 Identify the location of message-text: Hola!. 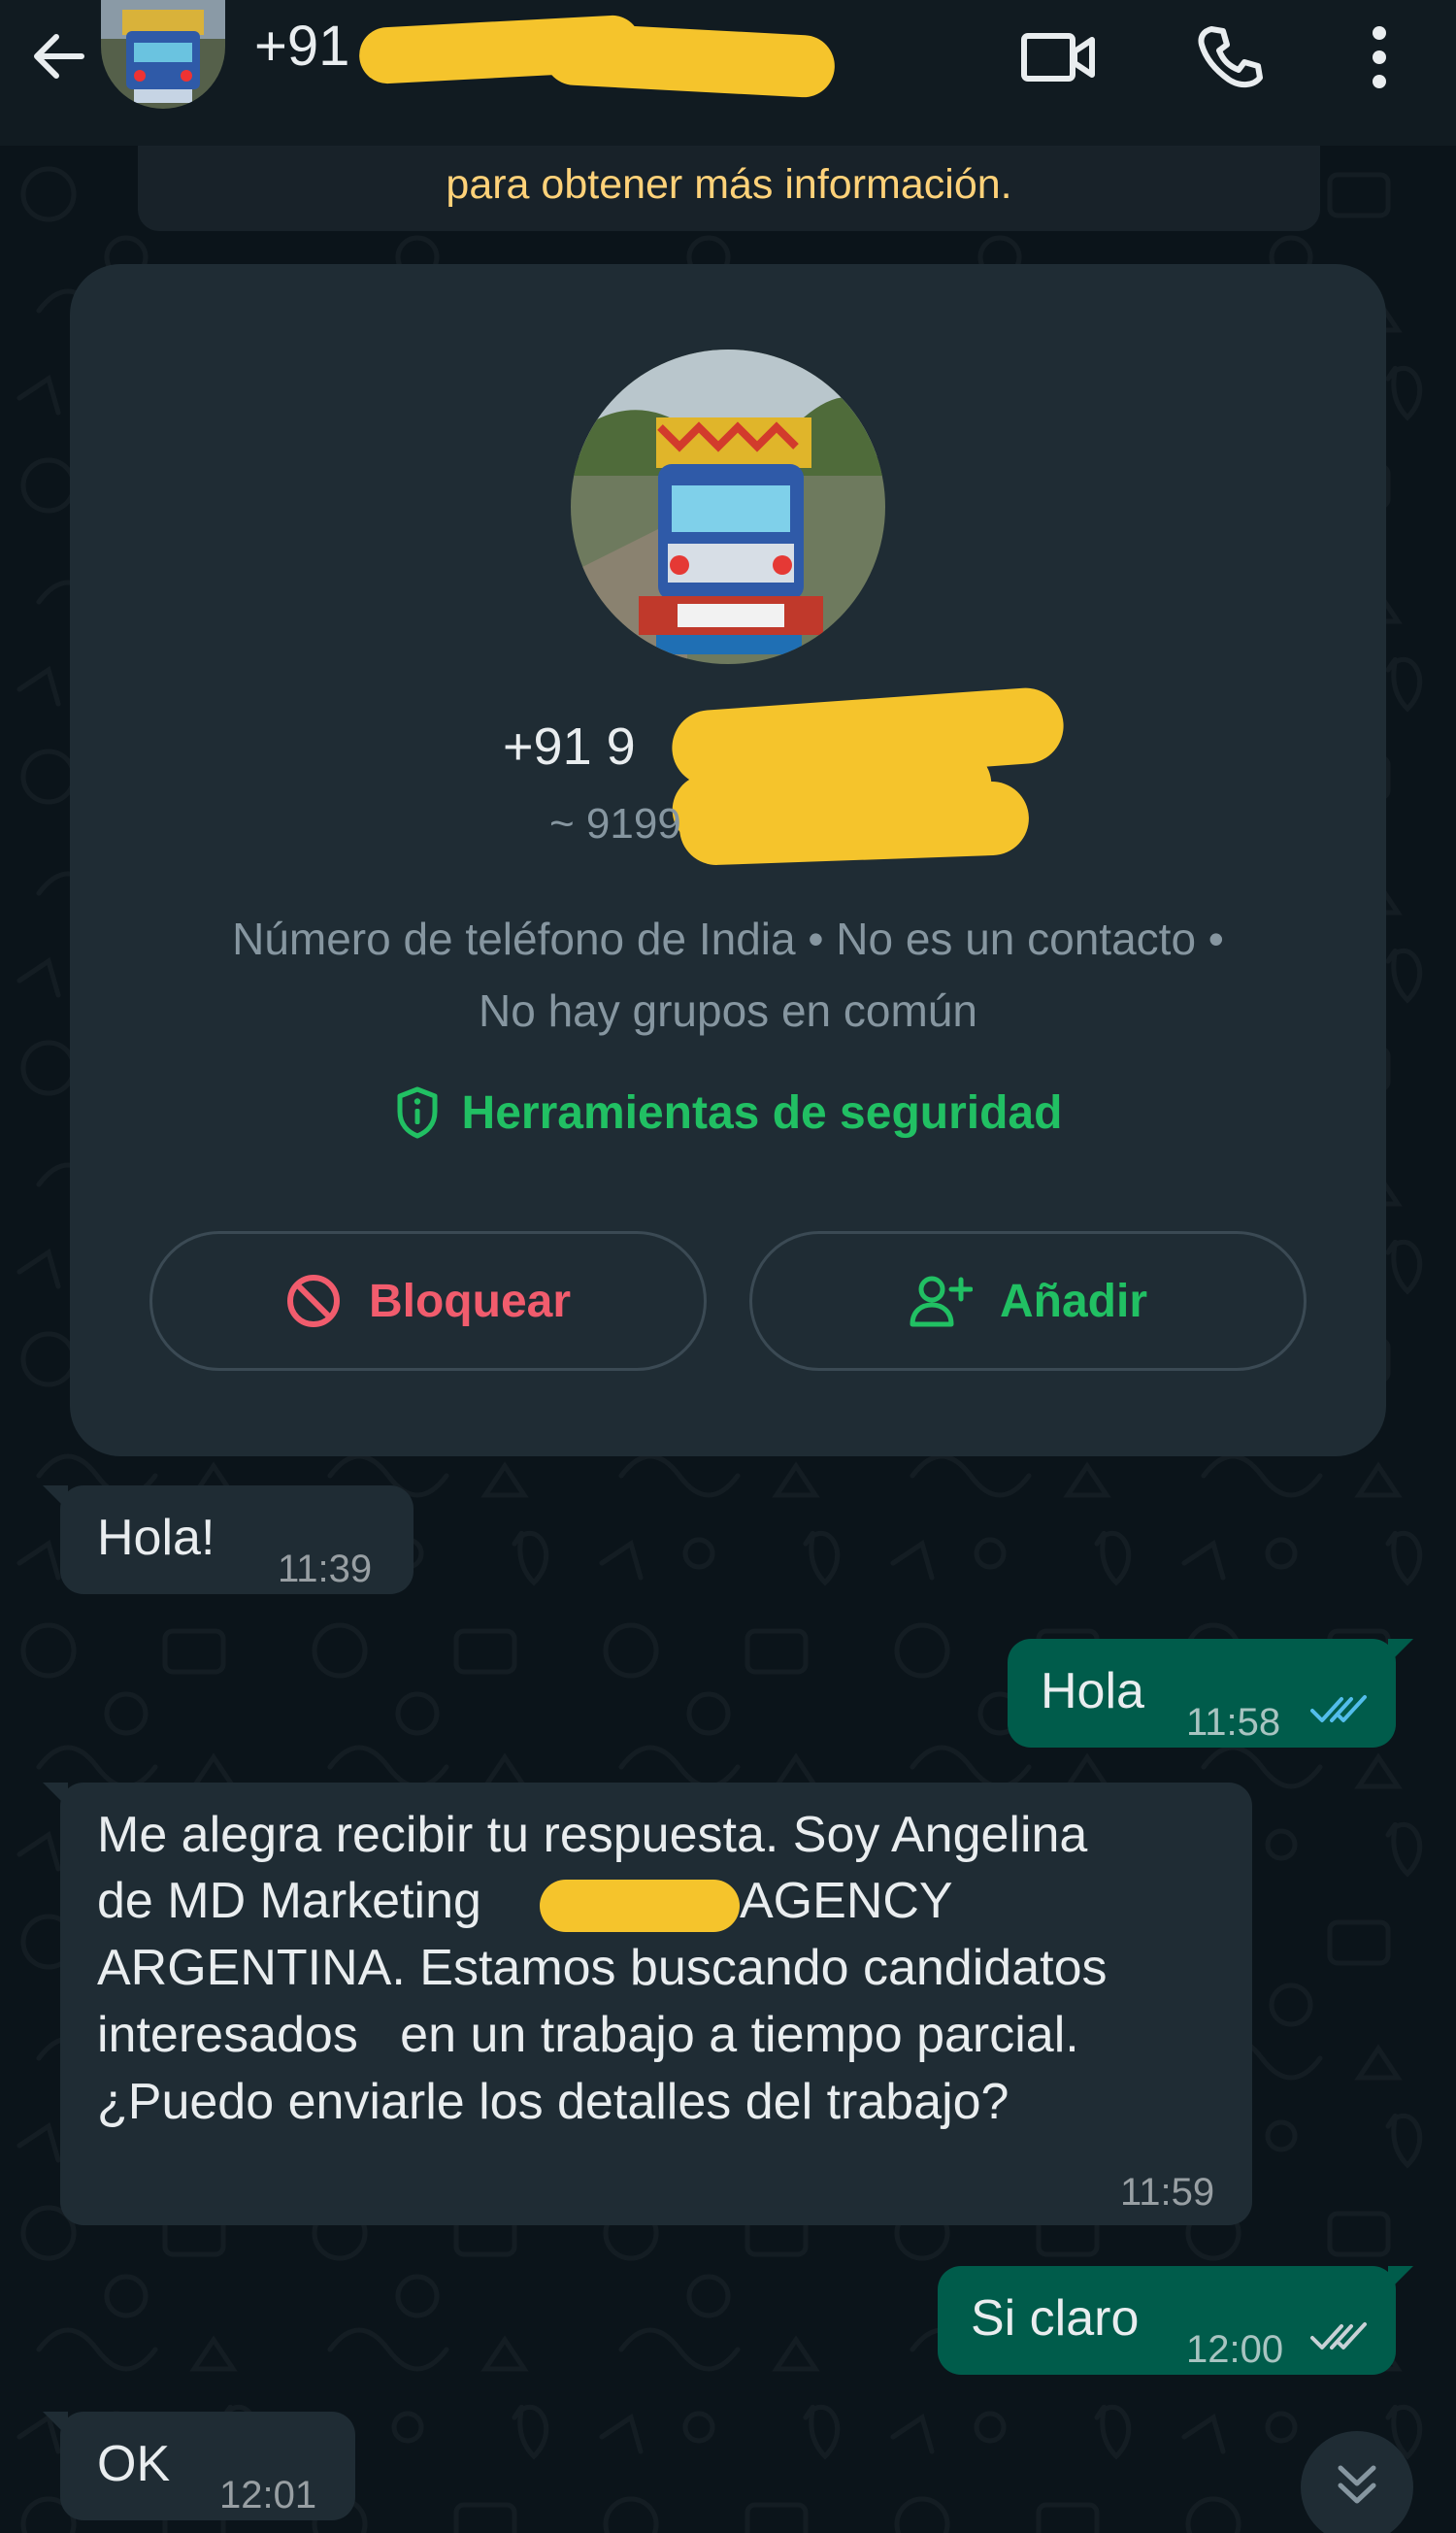
(156, 1538).